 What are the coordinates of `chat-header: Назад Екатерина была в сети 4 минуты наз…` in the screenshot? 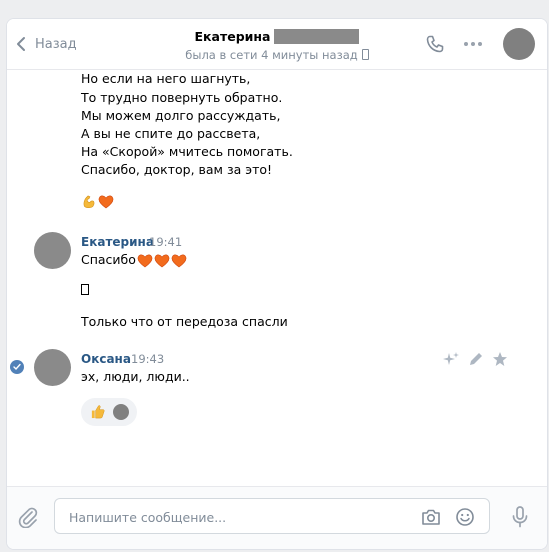 It's located at (277, 44).